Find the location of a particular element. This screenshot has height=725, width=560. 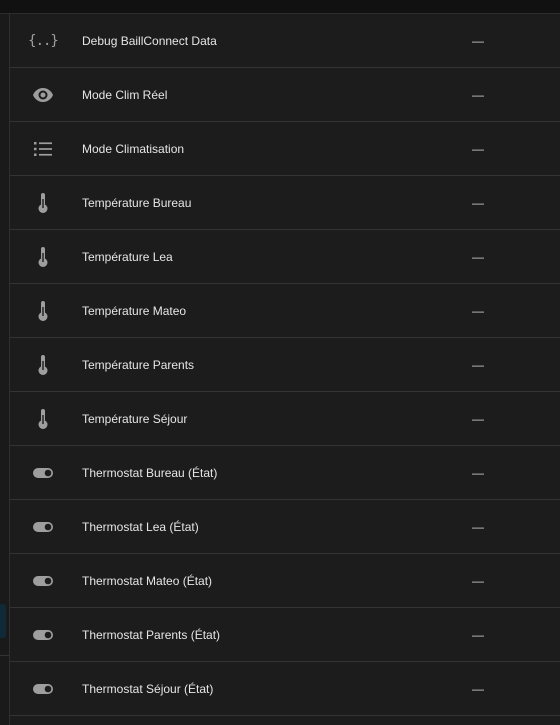

entity-name: Mode Clim Réel is located at coordinates (125, 94).